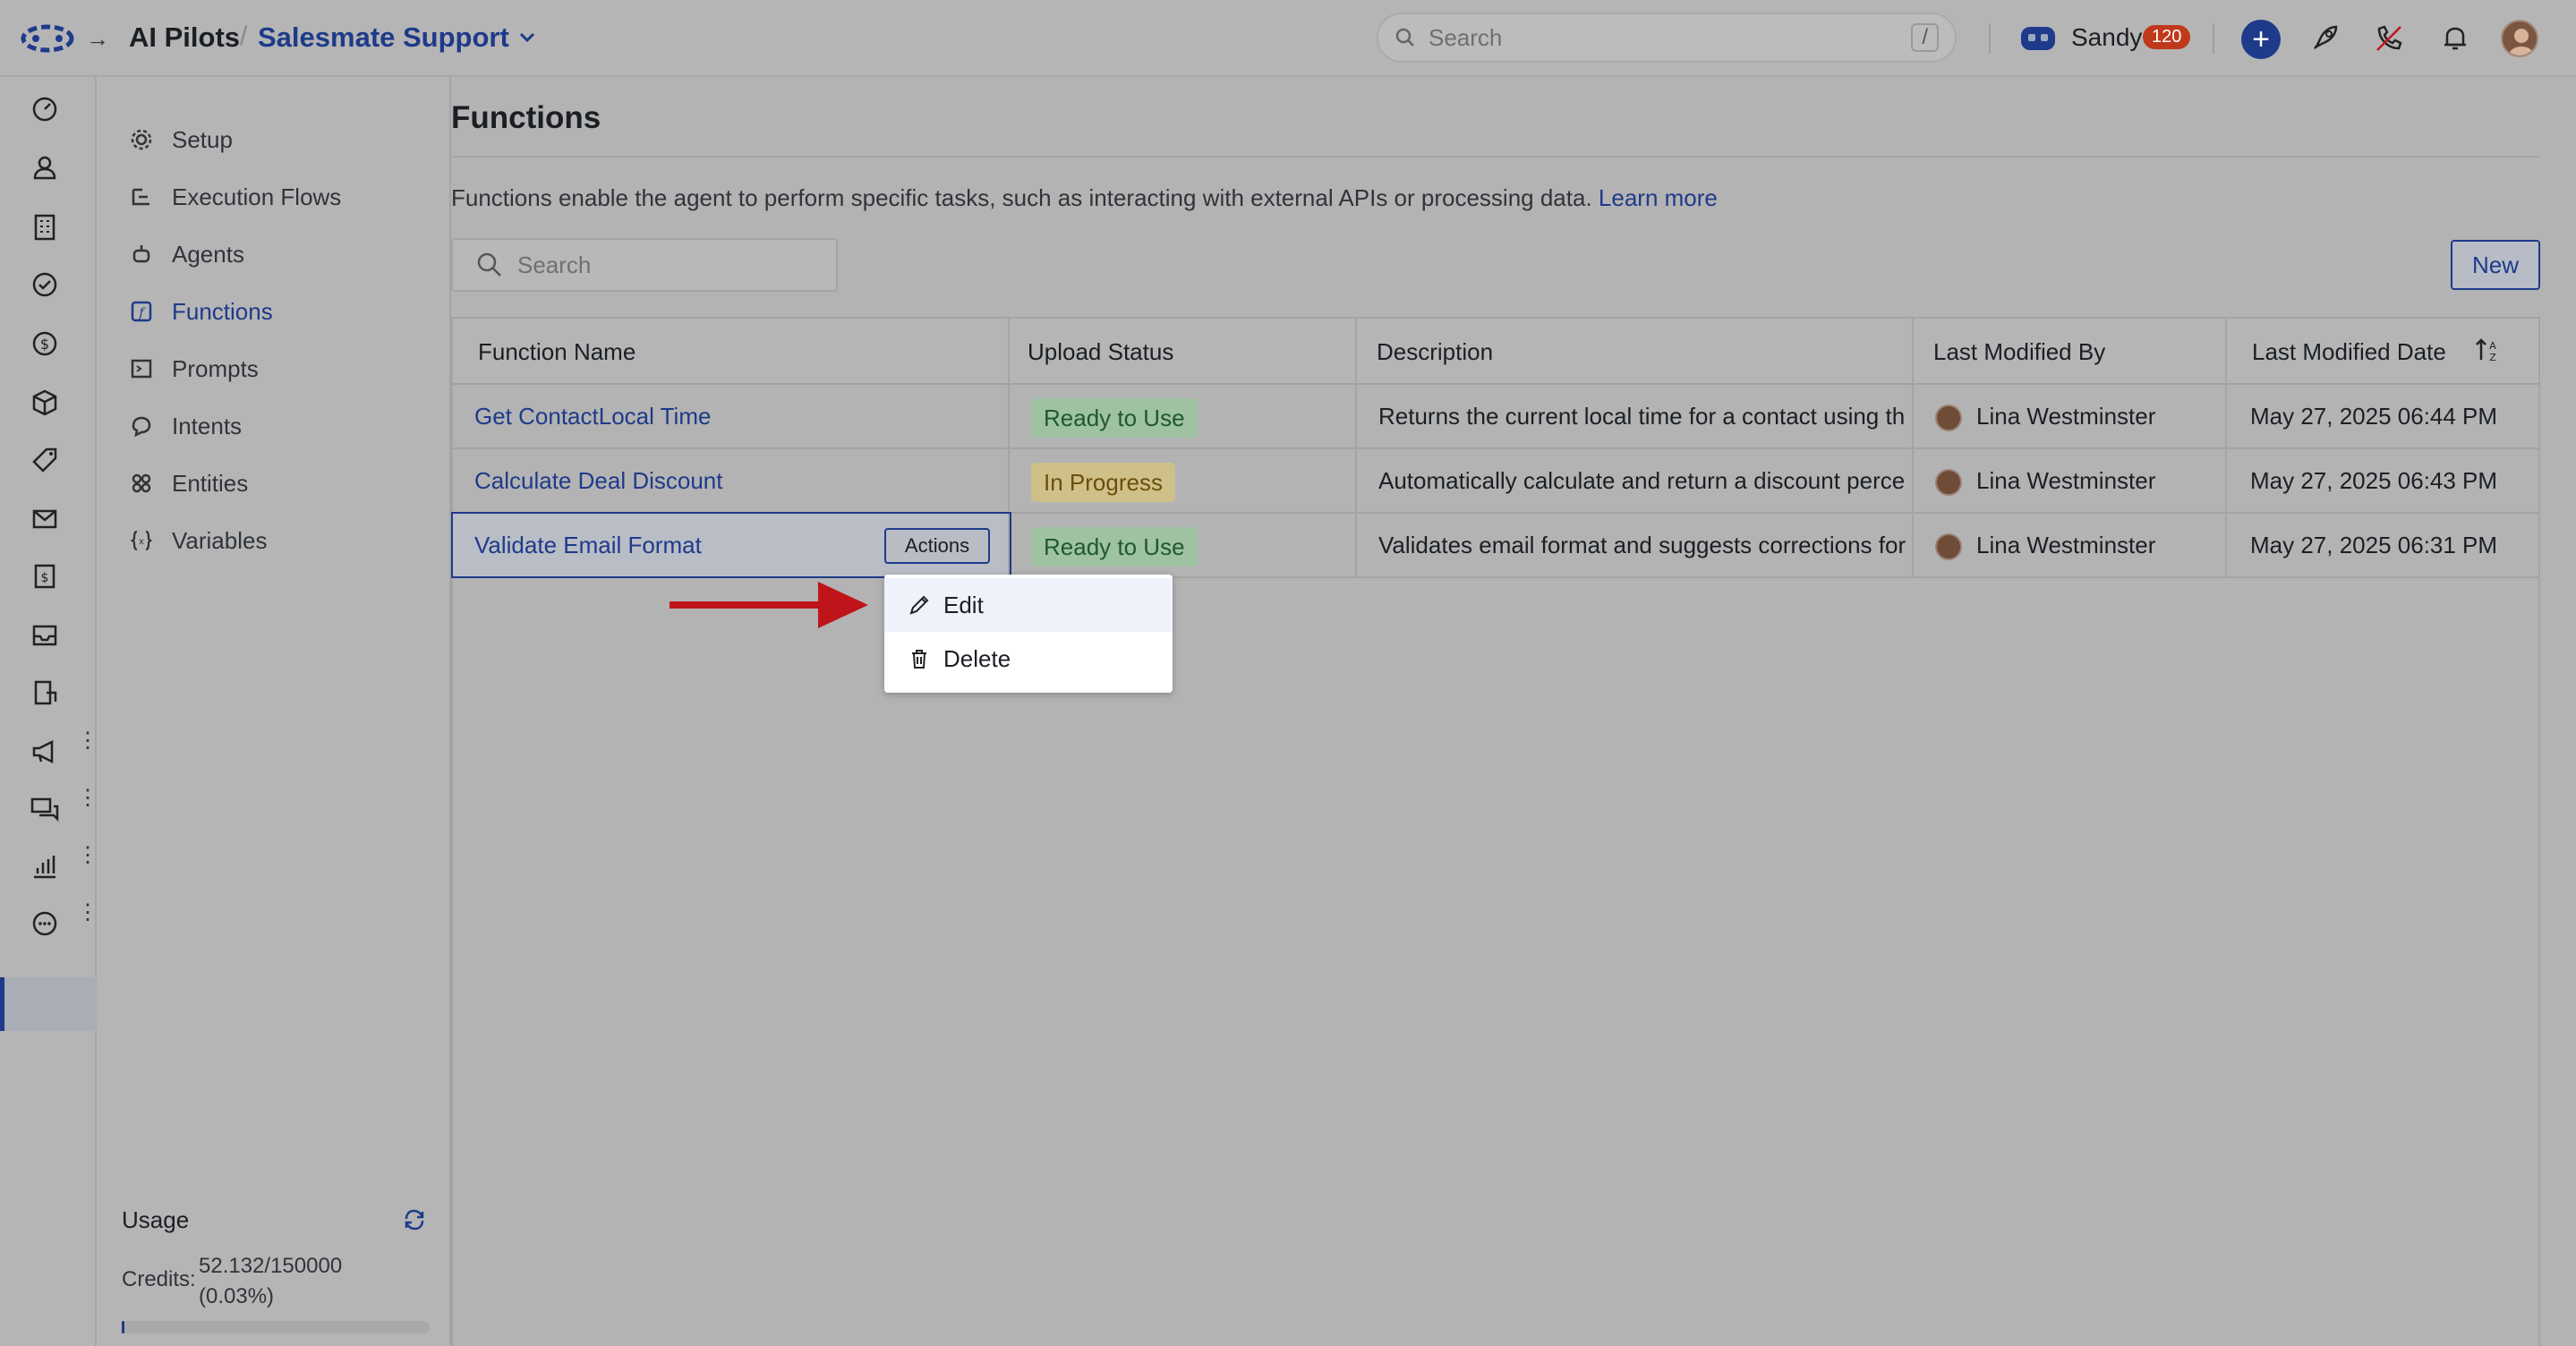 This screenshot has width=2576, height=1346. I want to click on bell-icon, so click(2455, 39).